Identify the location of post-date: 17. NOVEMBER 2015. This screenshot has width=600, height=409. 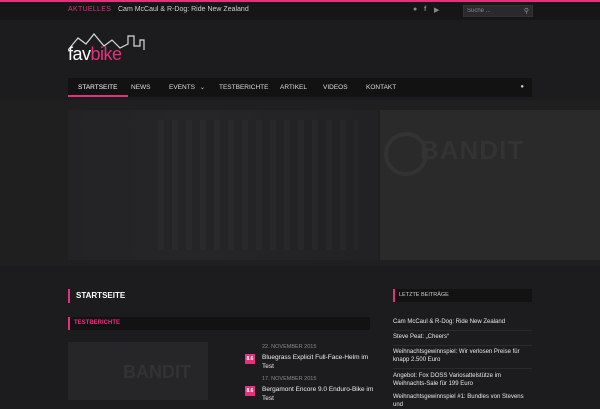
(289, 379).